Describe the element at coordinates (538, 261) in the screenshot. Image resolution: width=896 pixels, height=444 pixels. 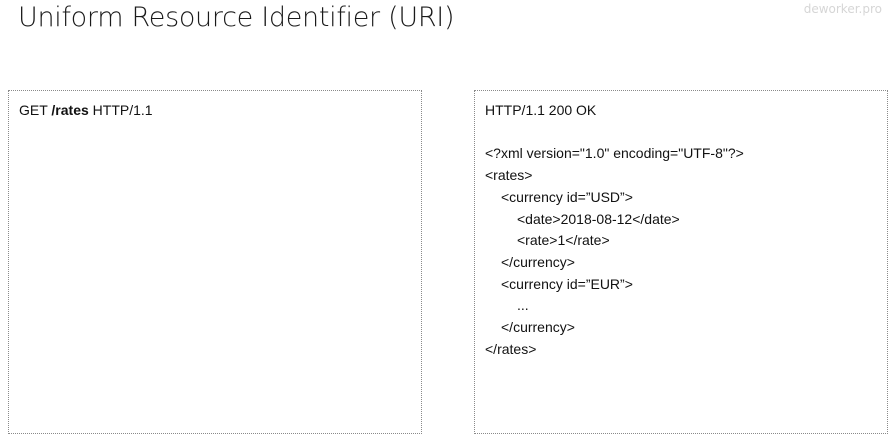
I see `xml-currency-usd-close: </currency>` at that location.